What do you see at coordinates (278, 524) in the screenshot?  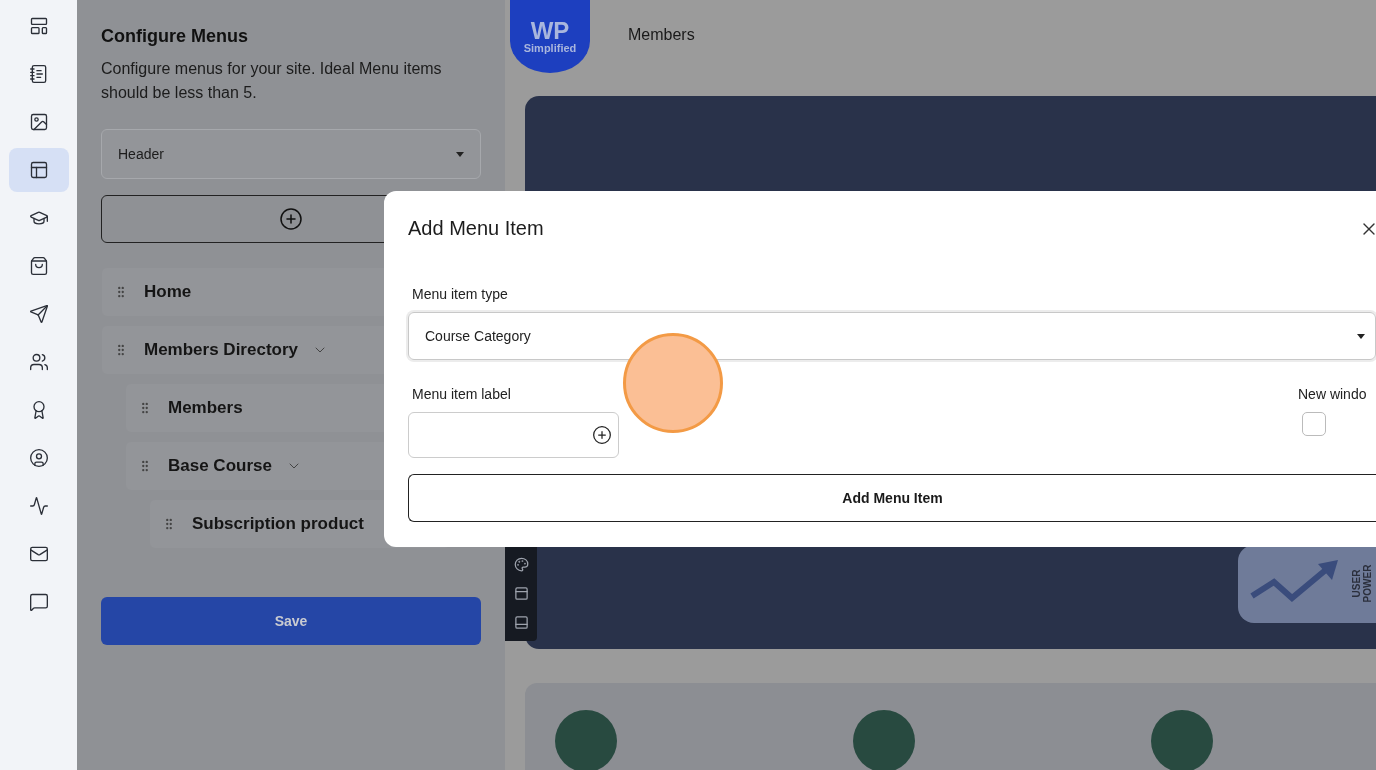 I see `menu-item-label: Subscription product` at bounding box center [278, 524].